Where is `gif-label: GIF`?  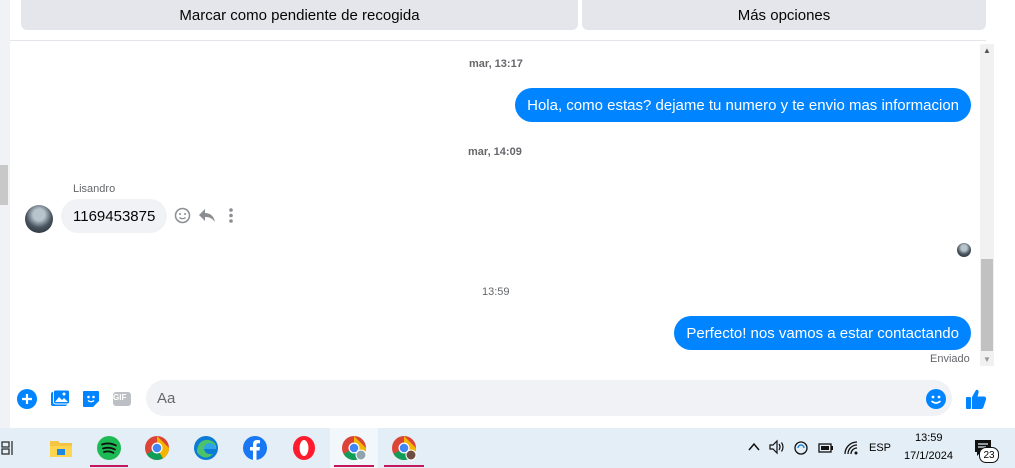 gif-label: GIF is located at coordinates (120, 397).